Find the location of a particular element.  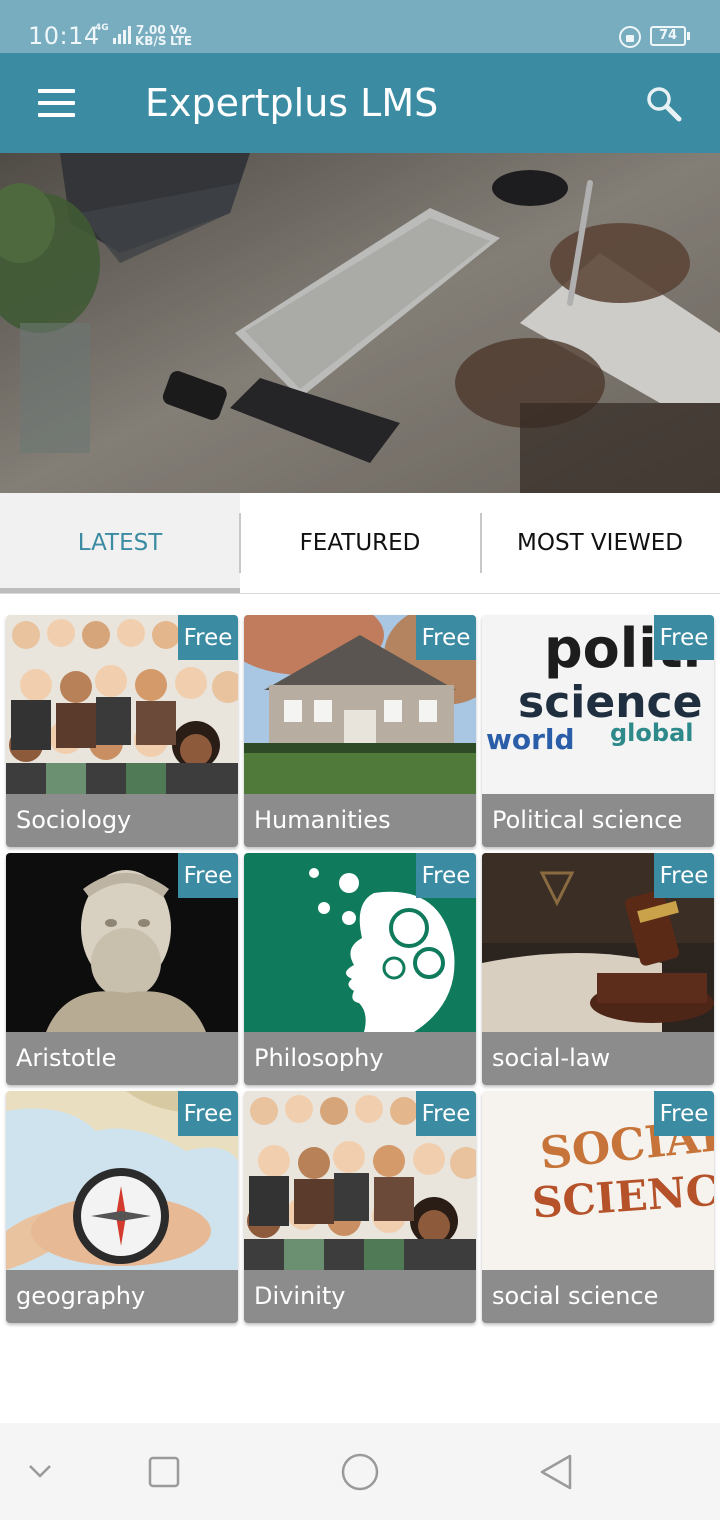

course-card-sociology: Free Sociology is located at coordinates (122, 731).